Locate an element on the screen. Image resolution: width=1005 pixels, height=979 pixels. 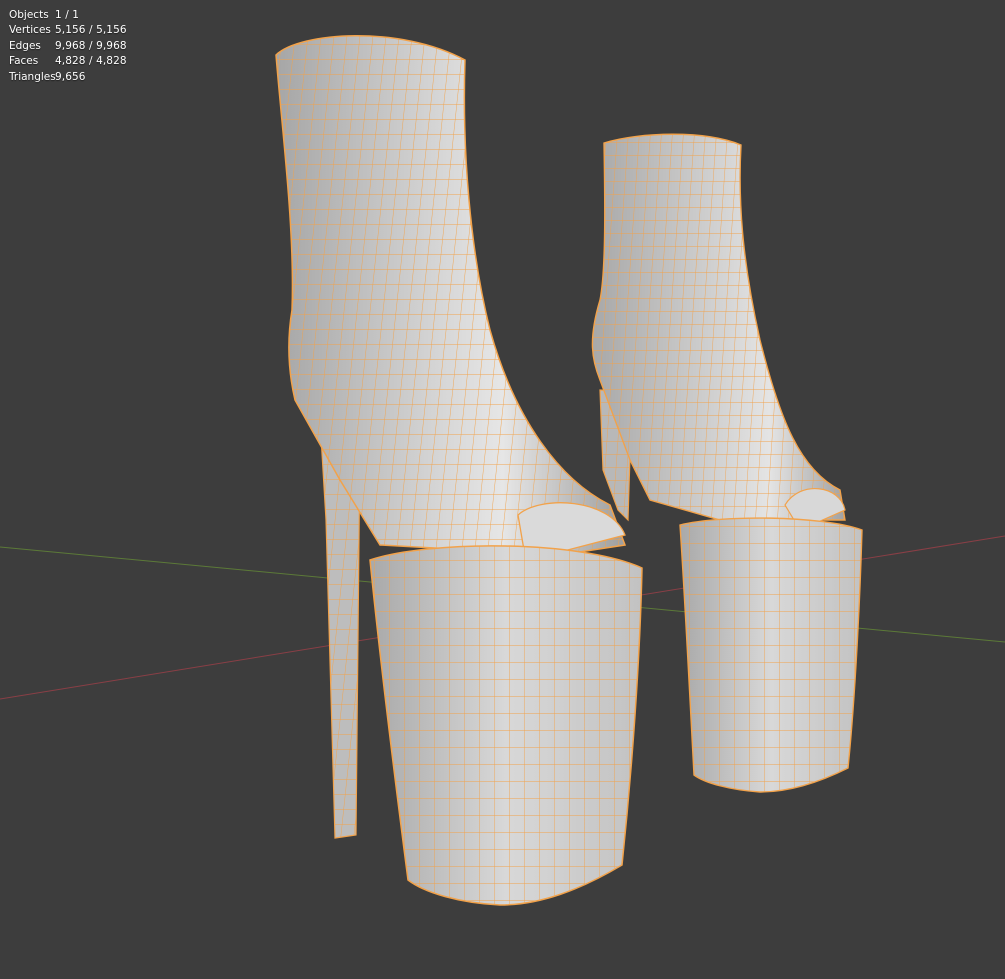
stat-value: 1 / 1 is located at coordinates (67, 15).